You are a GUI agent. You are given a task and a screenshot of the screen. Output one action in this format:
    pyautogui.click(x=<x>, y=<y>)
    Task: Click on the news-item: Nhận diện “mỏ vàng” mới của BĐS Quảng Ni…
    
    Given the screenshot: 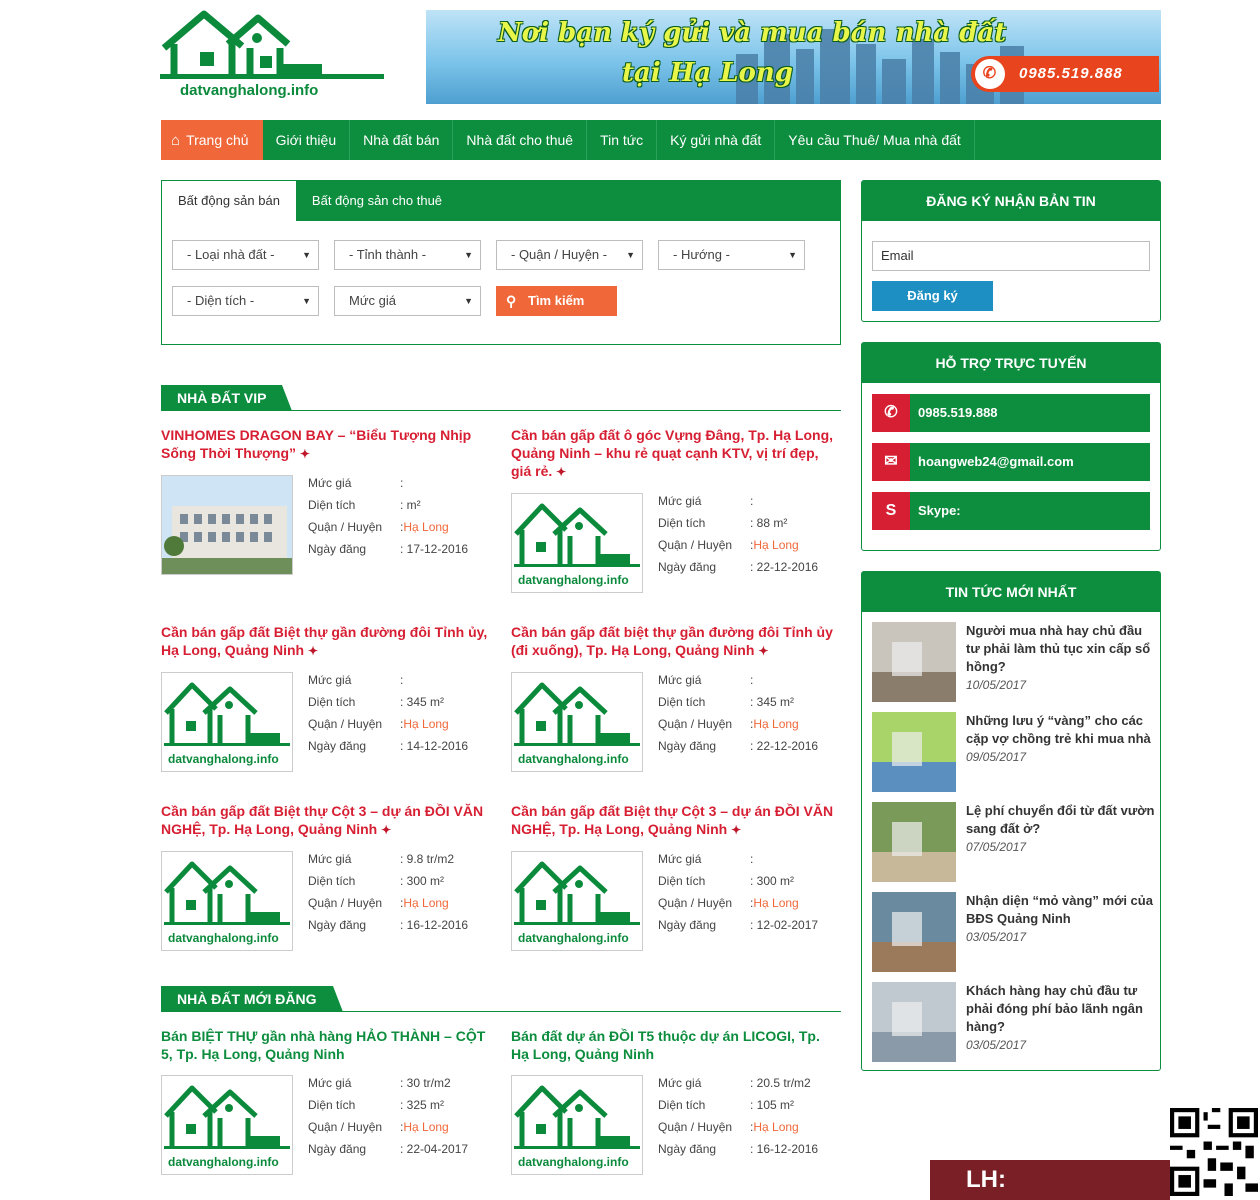 What is the action you would take?
    pyautogui.click(x=1013, y=932)
    